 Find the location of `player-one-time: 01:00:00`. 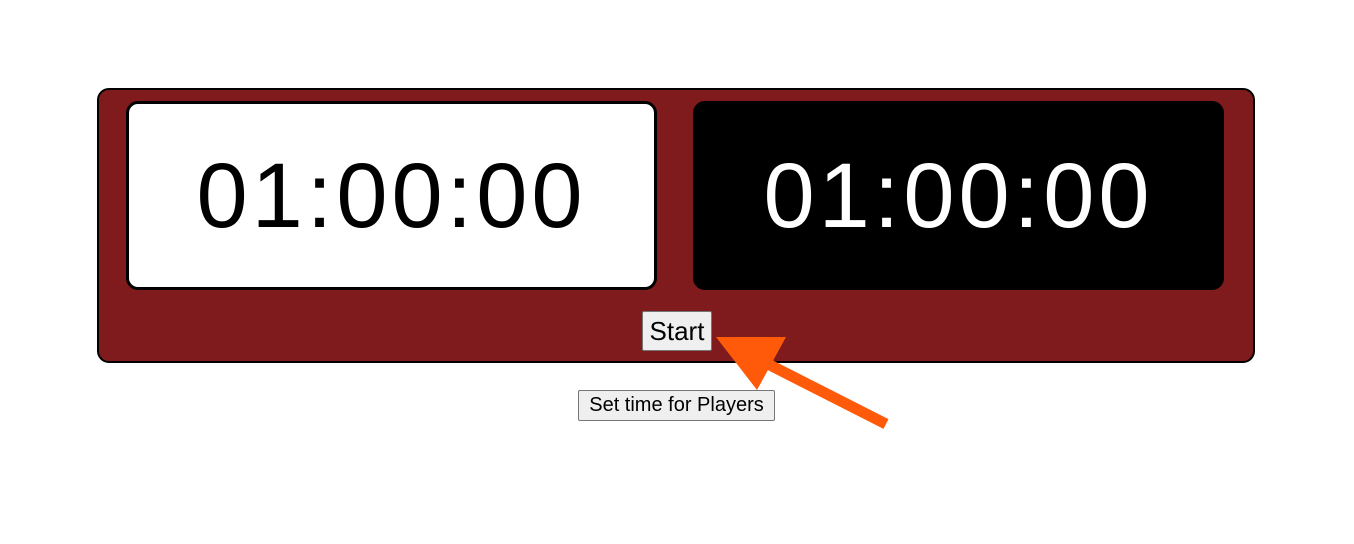

player-one-time: 01:00:00 is located at coordinates (391, 195).